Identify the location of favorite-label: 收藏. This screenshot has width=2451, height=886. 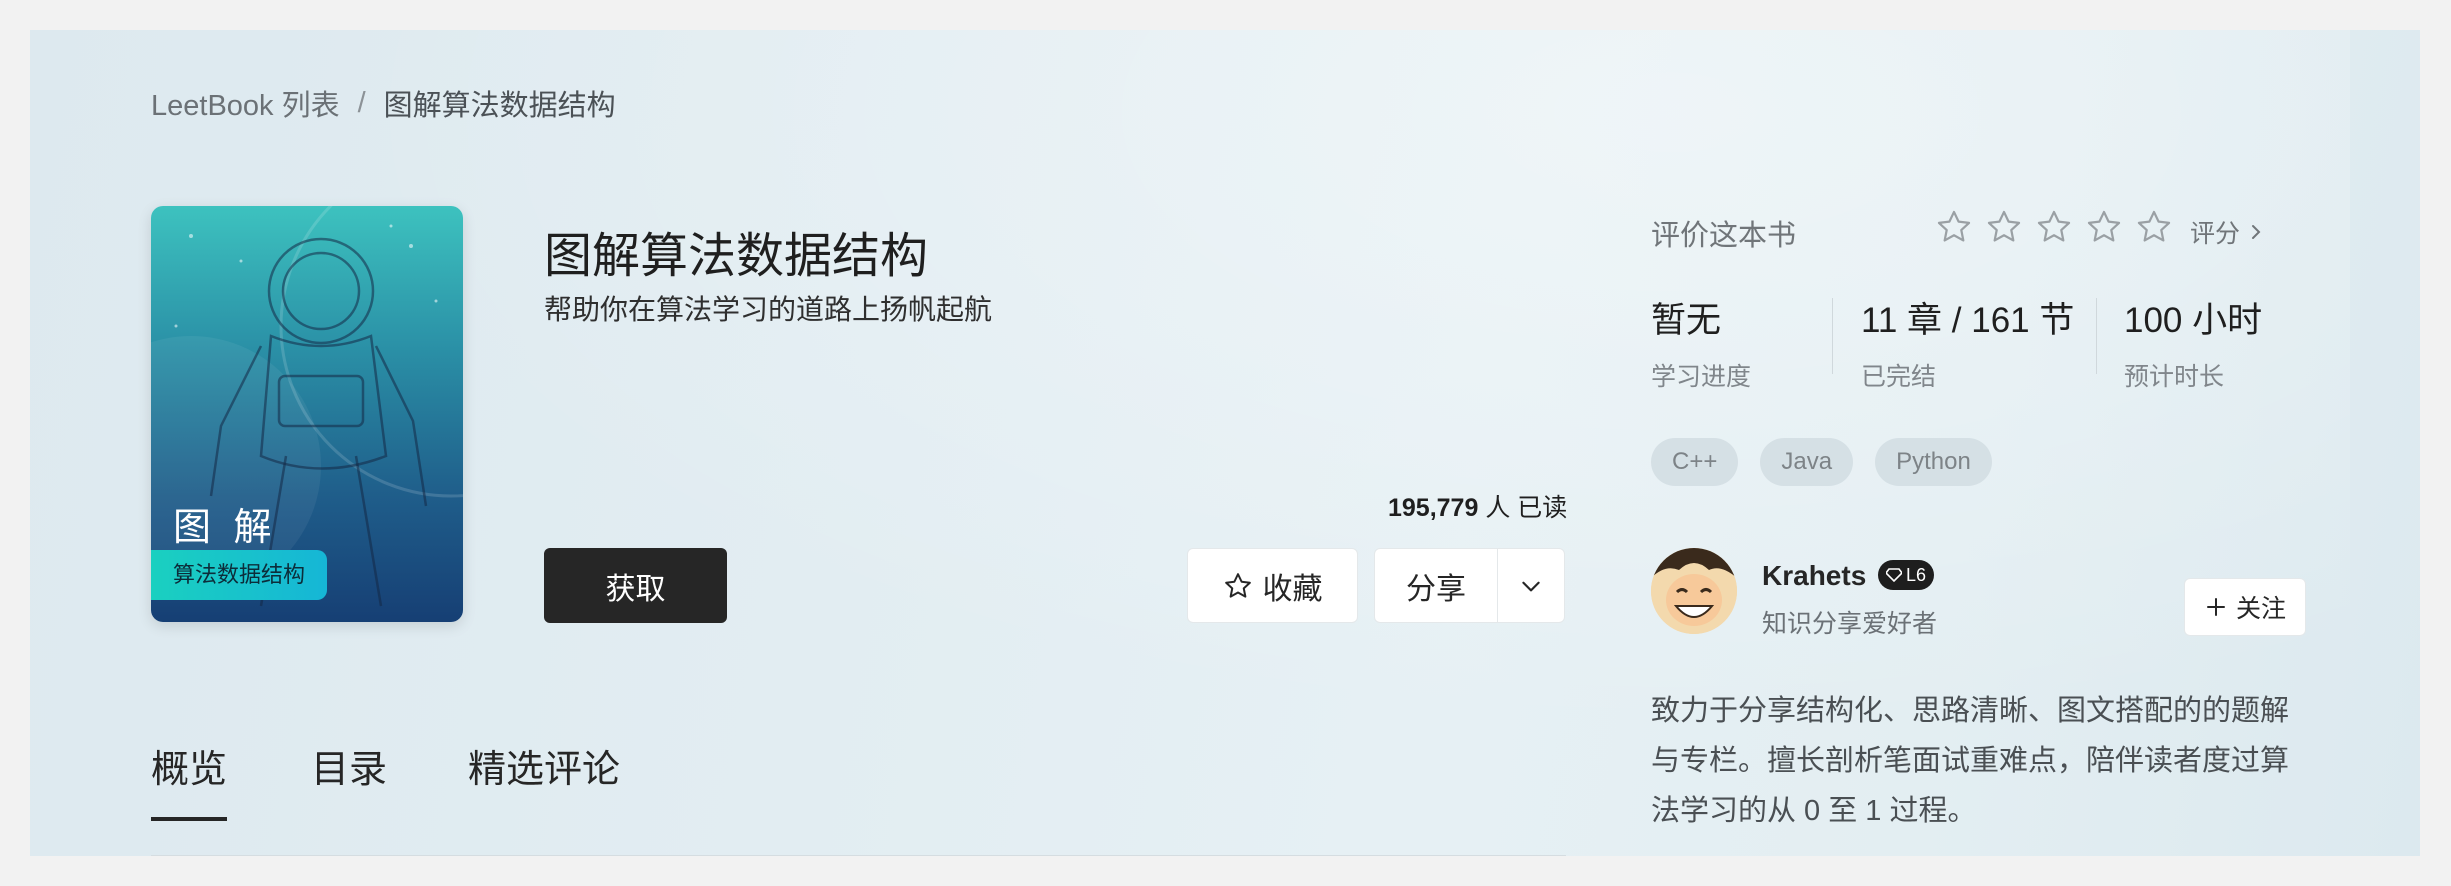
(1292, 589).